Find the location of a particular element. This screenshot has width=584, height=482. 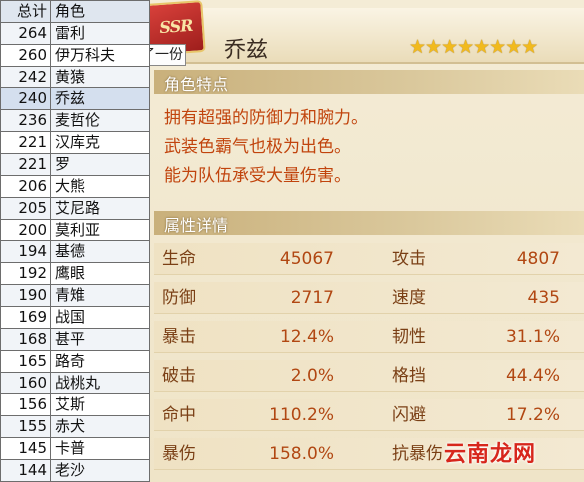

row-name: 乔兹 is located at coordinates (100, 99).